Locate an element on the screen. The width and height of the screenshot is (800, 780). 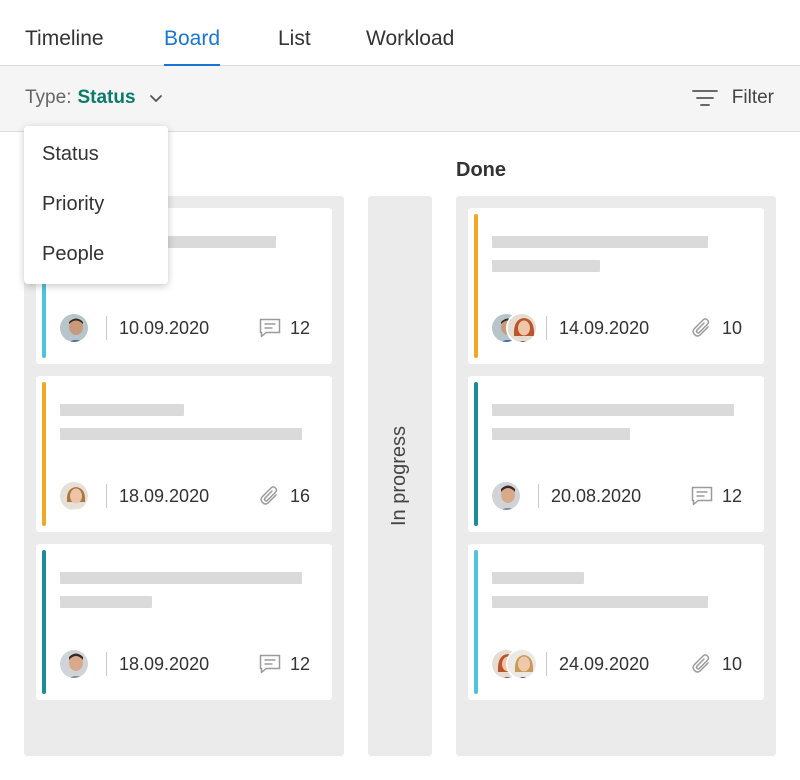
due-date: 10.09.2020 is located at coordinates (164, 328).